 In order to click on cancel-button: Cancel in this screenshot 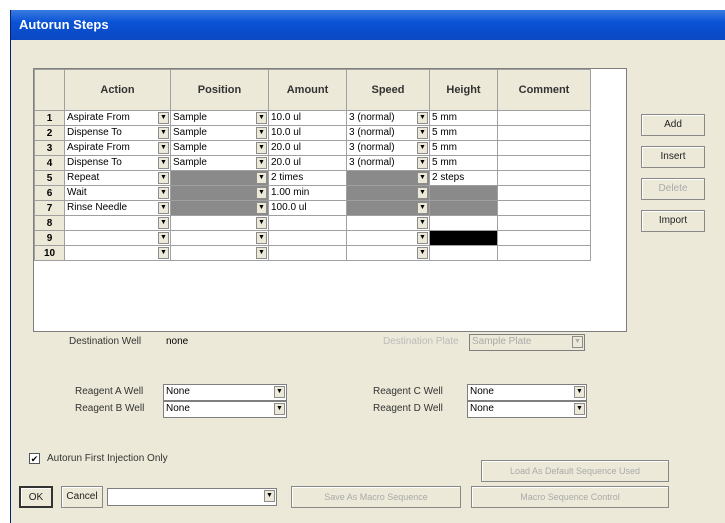, I will do `click(82, 497)`.